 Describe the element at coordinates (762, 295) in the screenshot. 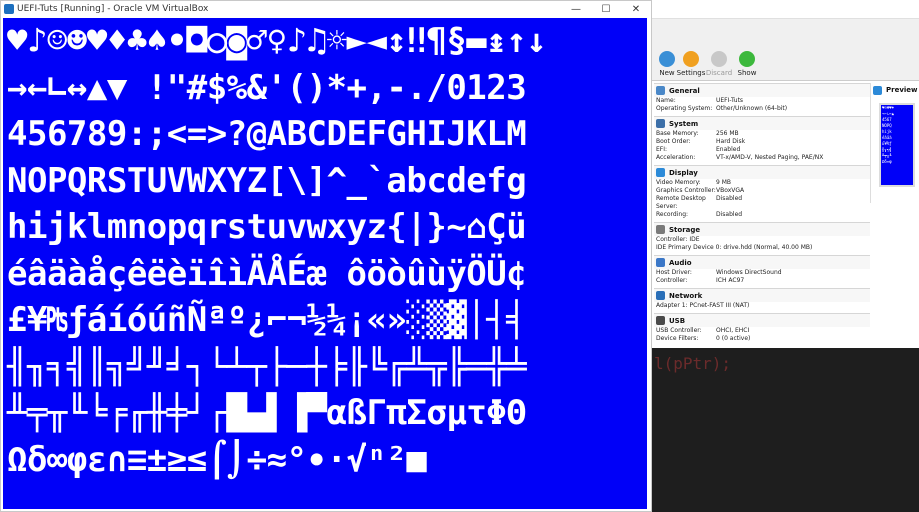

I see `network-header: Network` at that location.